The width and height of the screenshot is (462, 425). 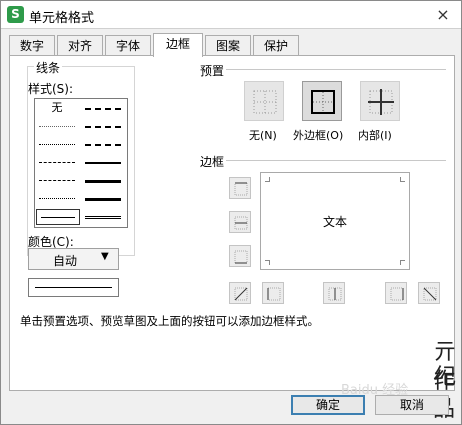 What do you see at coordinates (212, 162) in the screenshot?
I see `border-section-title: 边框` at bounding box center [212, 162].